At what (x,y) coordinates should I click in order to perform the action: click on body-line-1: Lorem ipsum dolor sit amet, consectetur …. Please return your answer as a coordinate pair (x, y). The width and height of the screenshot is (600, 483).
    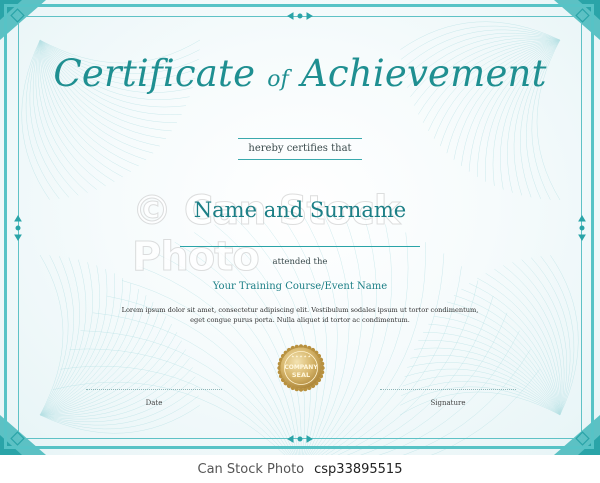
    Looking at the image, I should click on (300, 310).